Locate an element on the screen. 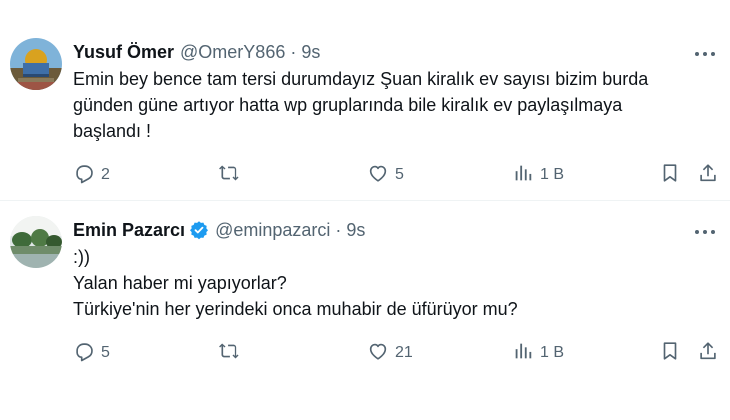 This screenshot has width=730, height=420. author-handle: @eminpazarci is located at coordinates (272, 230).